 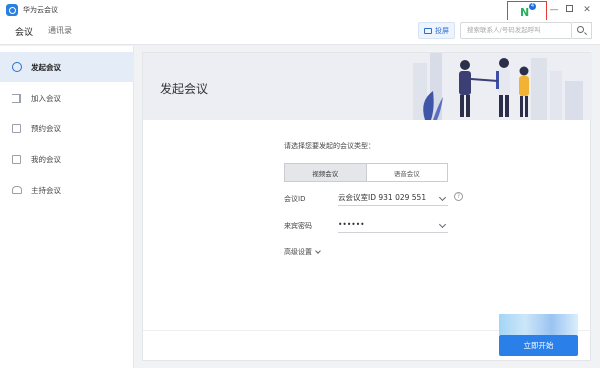 What do you see at coordinates (46, 159) in the screenshot?
I see `sidebar-item-label: 我的会议` at bounding box center [46, 159].